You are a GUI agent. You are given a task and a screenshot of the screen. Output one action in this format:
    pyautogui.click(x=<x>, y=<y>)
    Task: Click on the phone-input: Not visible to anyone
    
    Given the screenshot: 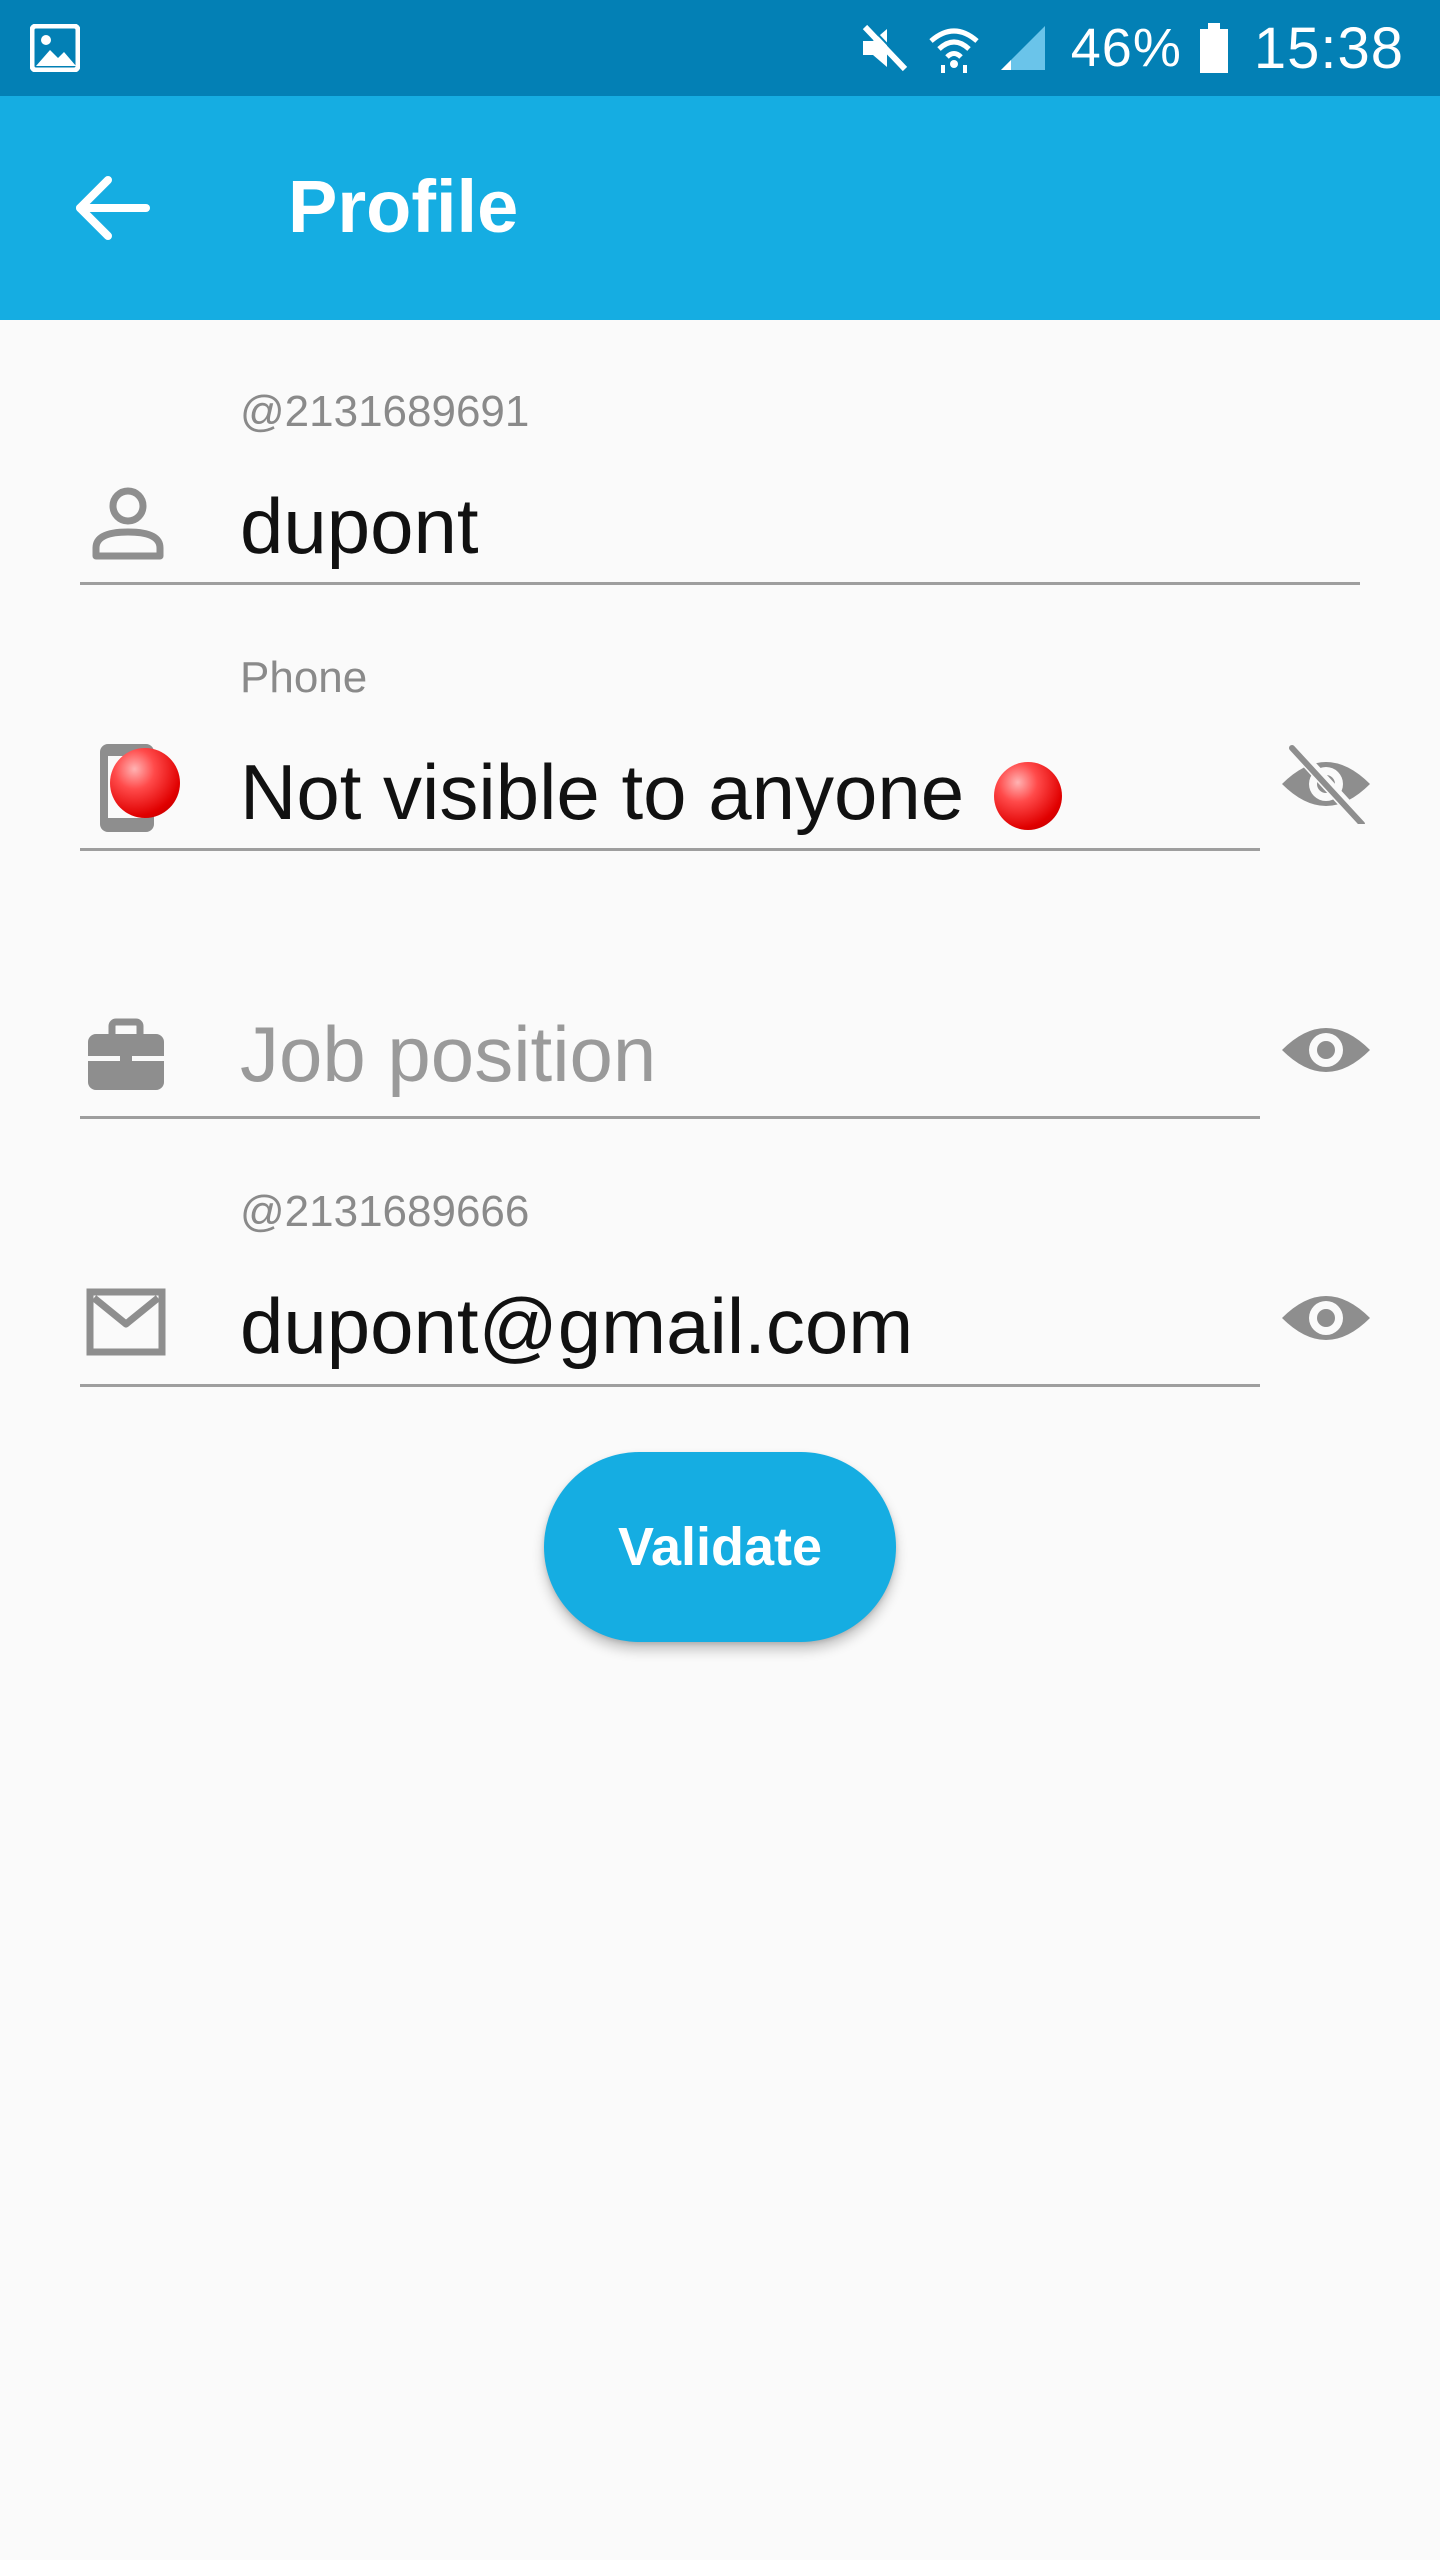 What is the action you would take?
    pyautogui.click(x=651, y=792)
    